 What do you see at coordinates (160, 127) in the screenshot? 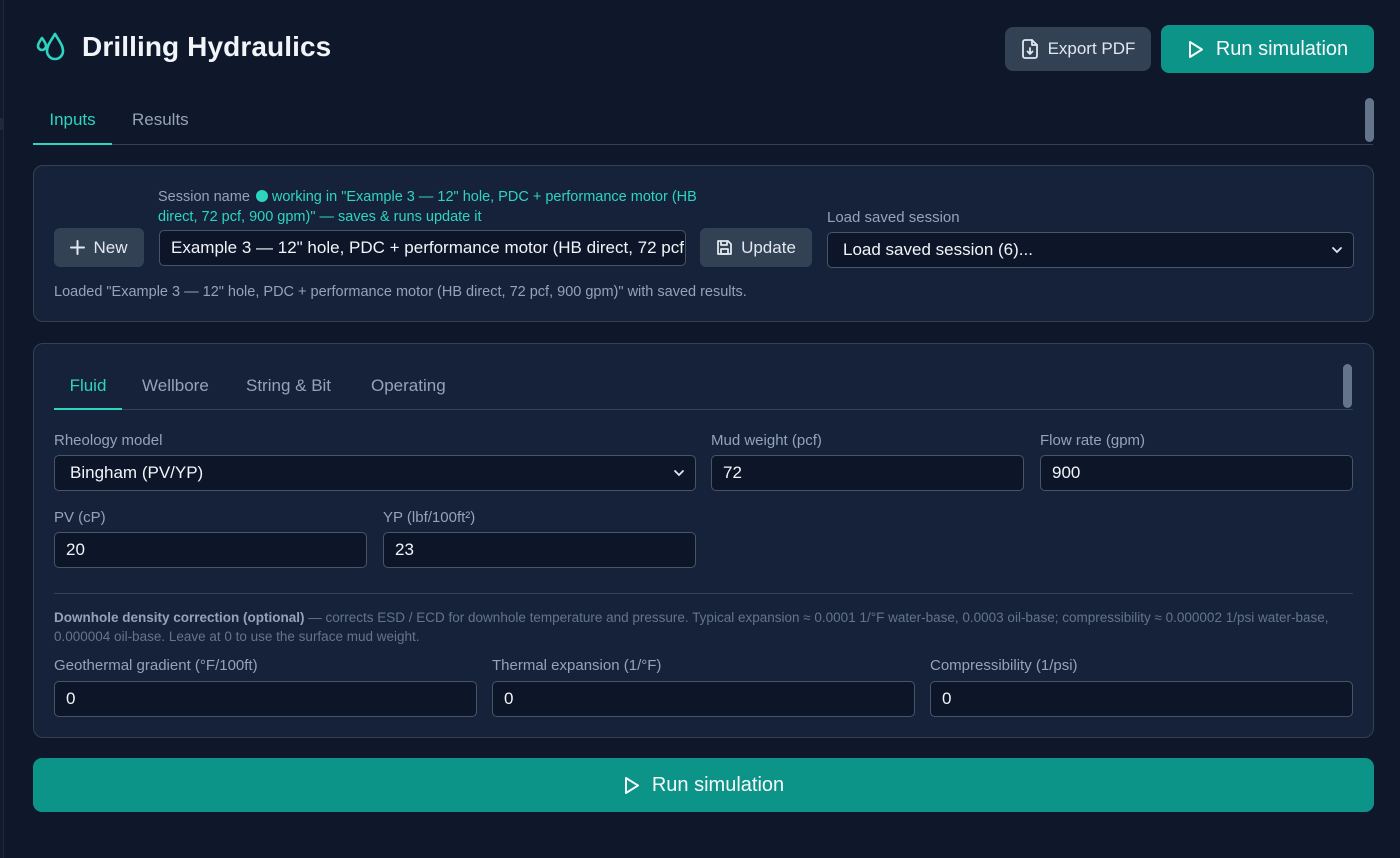
I see `tab-results: Results` at bounding box center [160, 127].